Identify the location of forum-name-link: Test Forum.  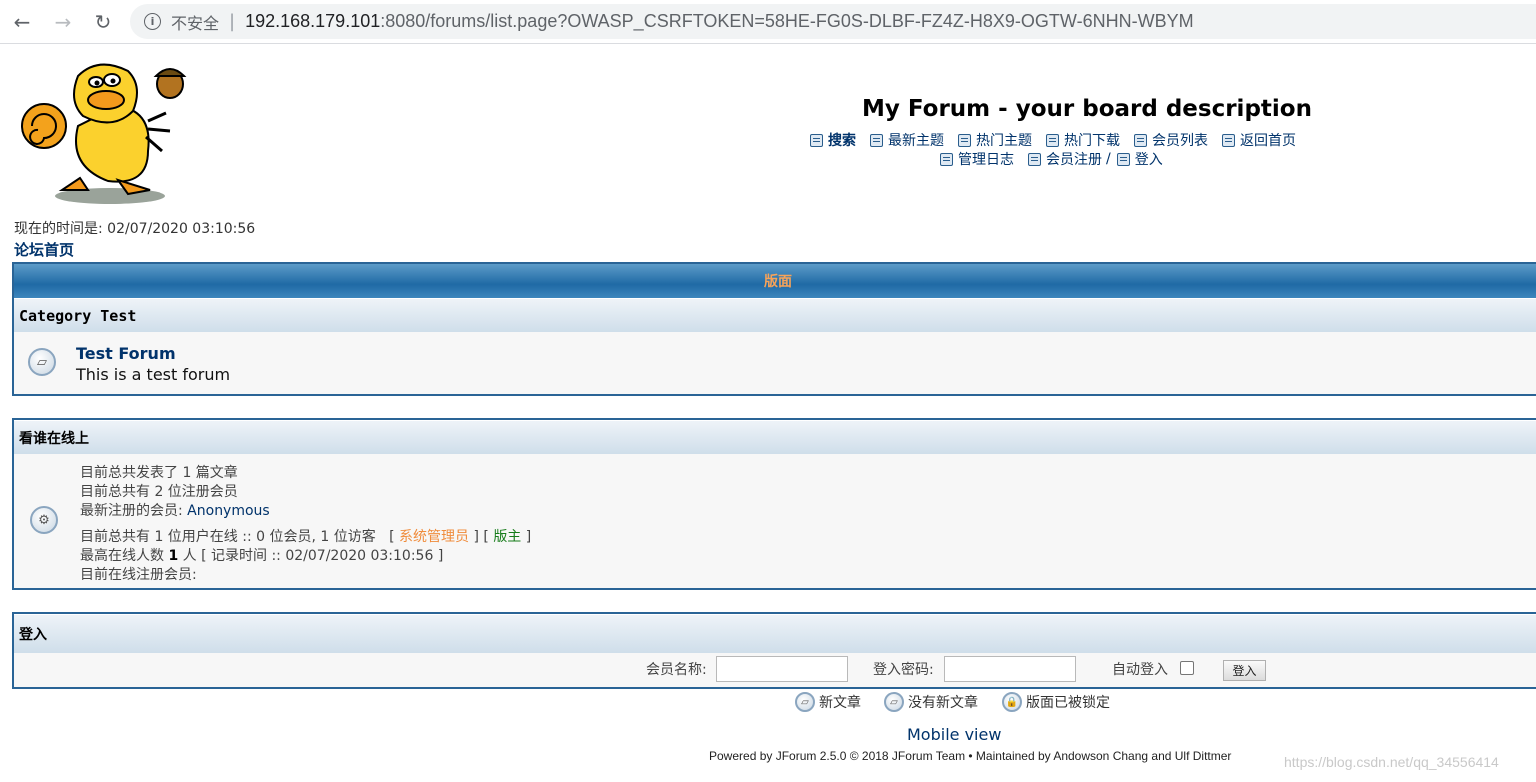
(126, 353).